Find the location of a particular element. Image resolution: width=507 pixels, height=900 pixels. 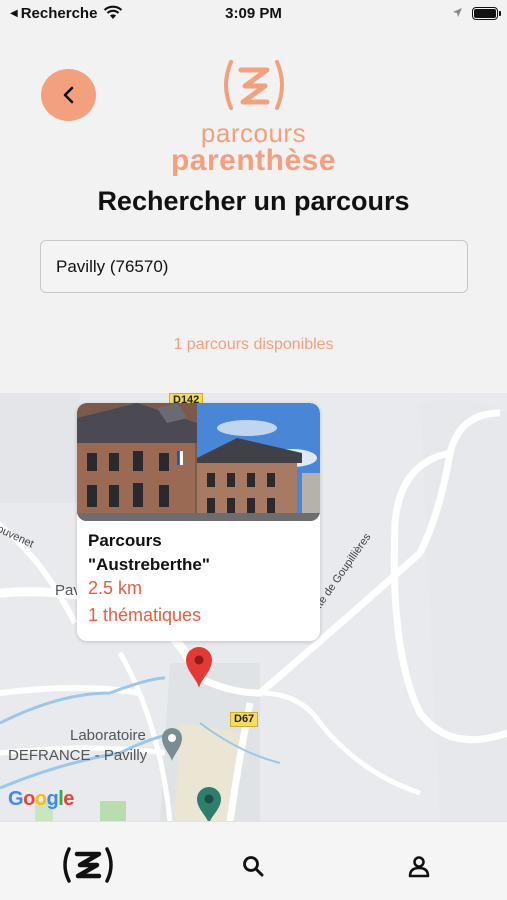

user-icon is located at coordinates (419, 867).